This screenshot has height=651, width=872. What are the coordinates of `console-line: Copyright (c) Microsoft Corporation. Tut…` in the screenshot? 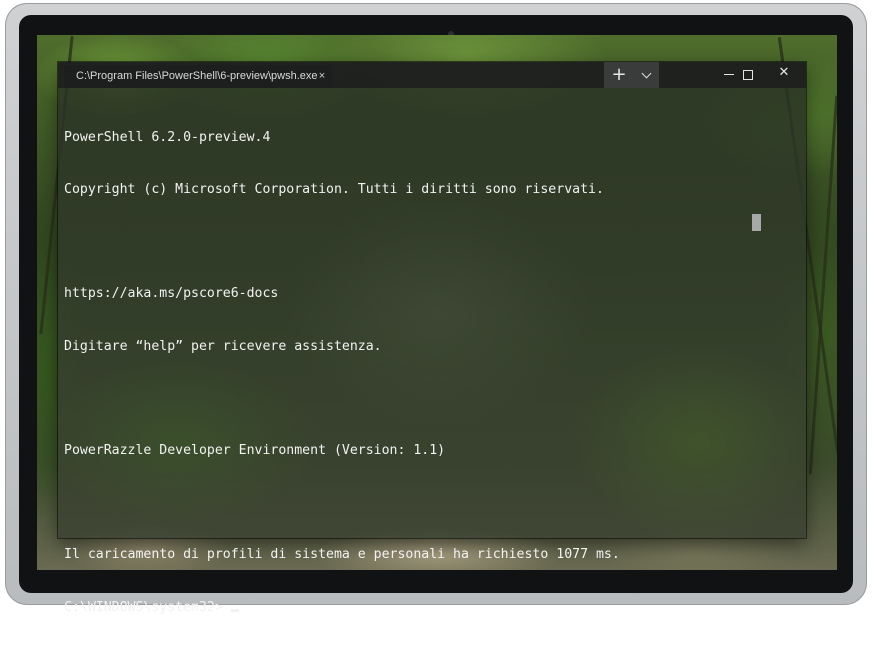 It's located at (334, 190).